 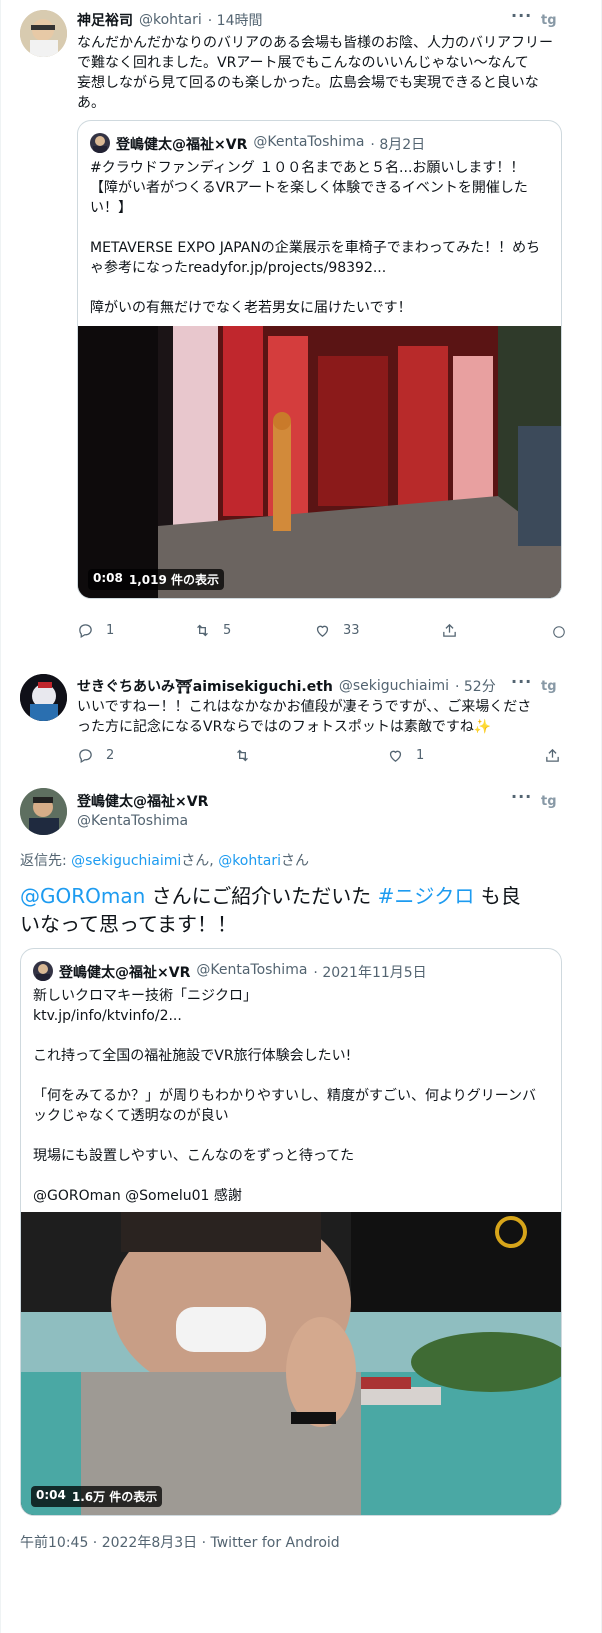 I want to click on author-handle: @kohtari, so click(x=170, y=20).